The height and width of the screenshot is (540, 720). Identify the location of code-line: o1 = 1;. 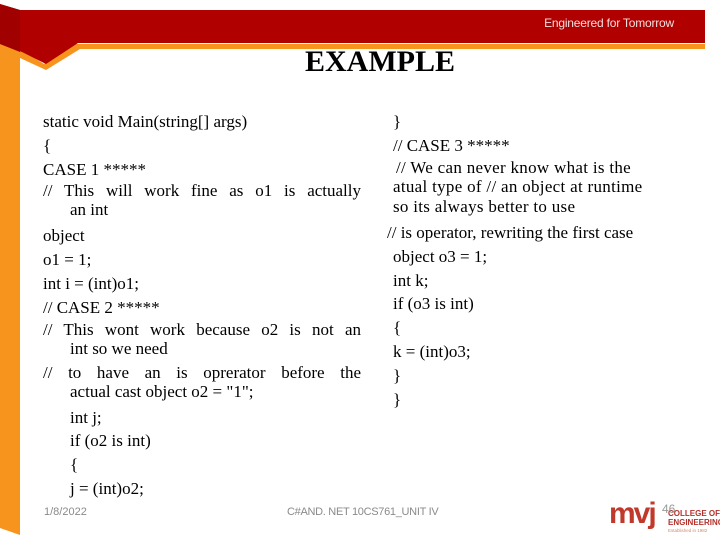
(67, 260).